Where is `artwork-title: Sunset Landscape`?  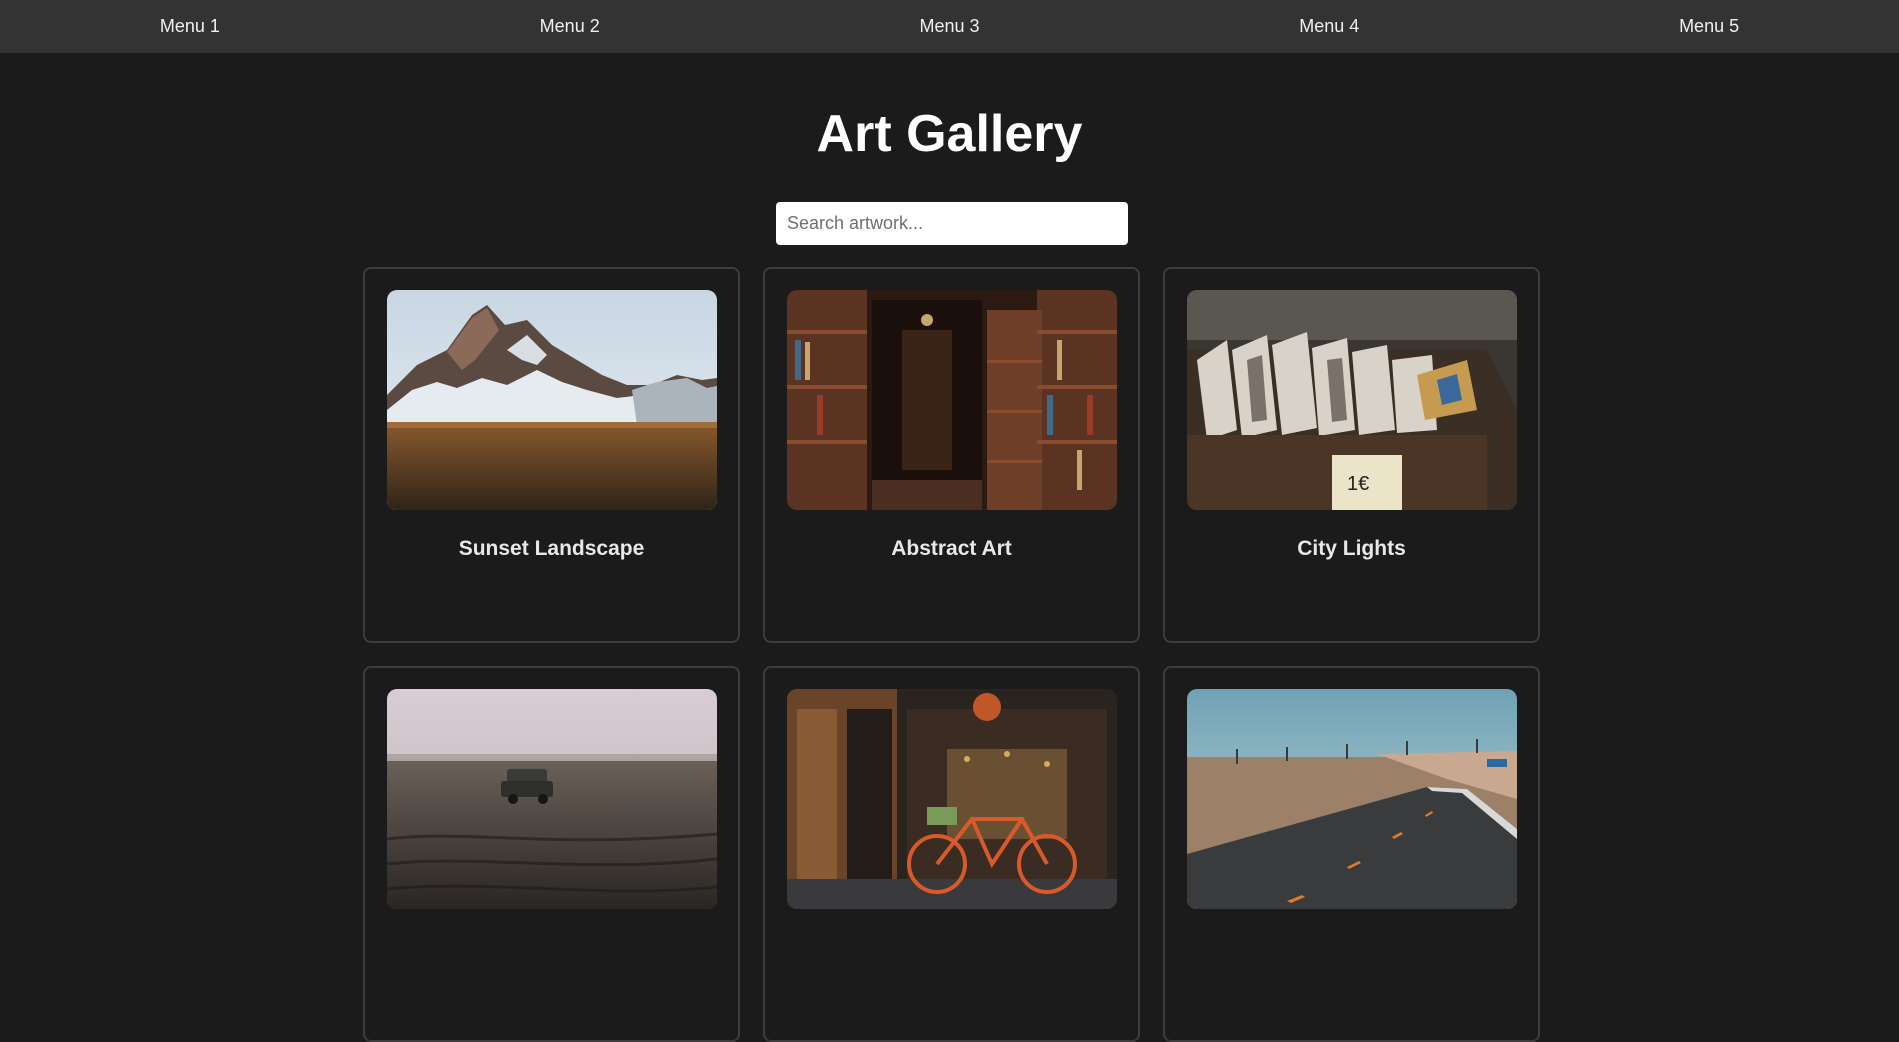
artwork-title: Sunset Landscape is located at coordinates (551, 548).